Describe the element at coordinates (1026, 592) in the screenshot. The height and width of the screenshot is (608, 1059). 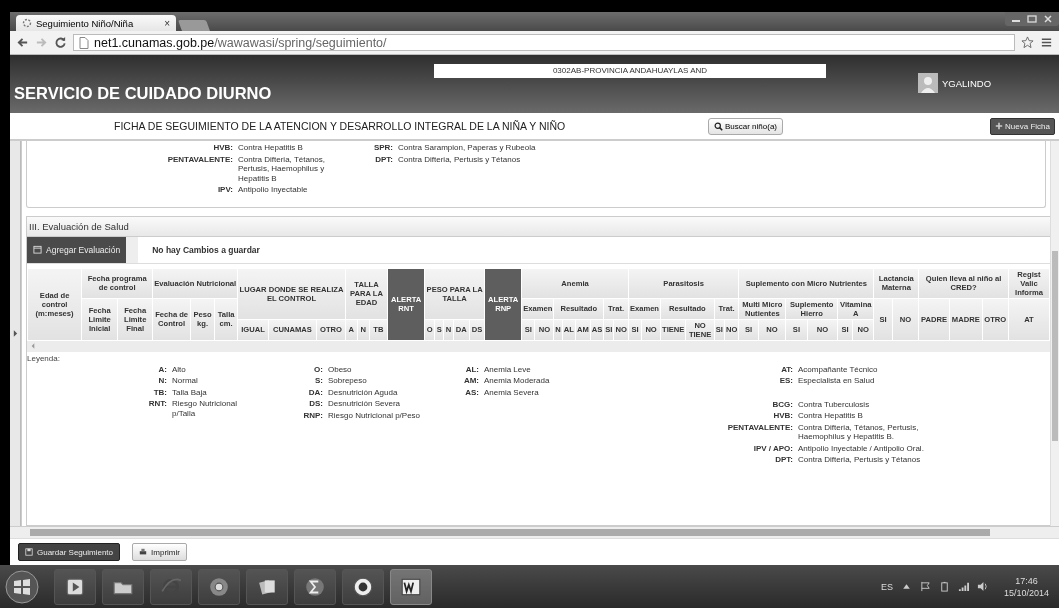
I see `clock-date: 15/10/2014` at that location.